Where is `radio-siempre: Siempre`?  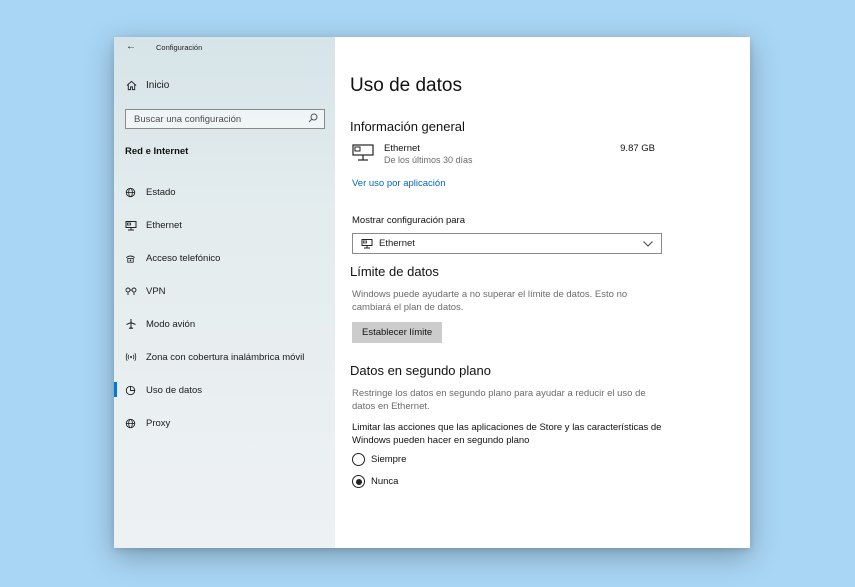
radio-siempre: Siempre is located at coordinates (379, 459).